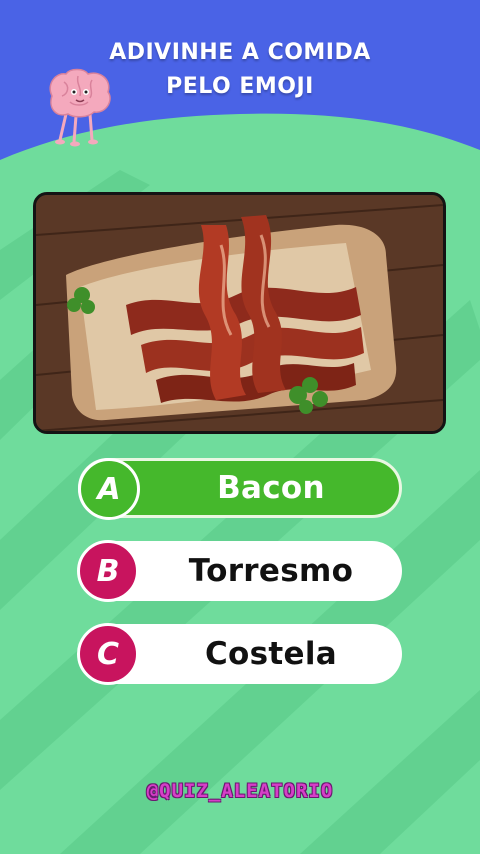  What do you see at coordinates (271, 654) in the screenshot?
I see `option-c-label: Costela` at bounding box center [271, 654].